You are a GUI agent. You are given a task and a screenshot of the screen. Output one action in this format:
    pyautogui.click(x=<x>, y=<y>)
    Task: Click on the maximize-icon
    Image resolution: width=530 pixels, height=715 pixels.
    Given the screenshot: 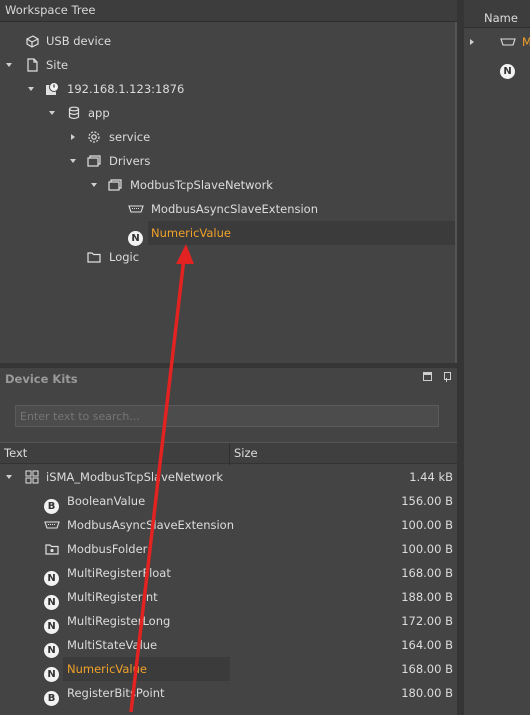 What is the action you would take?
    pyautogui.click(x=427, y=376)
    